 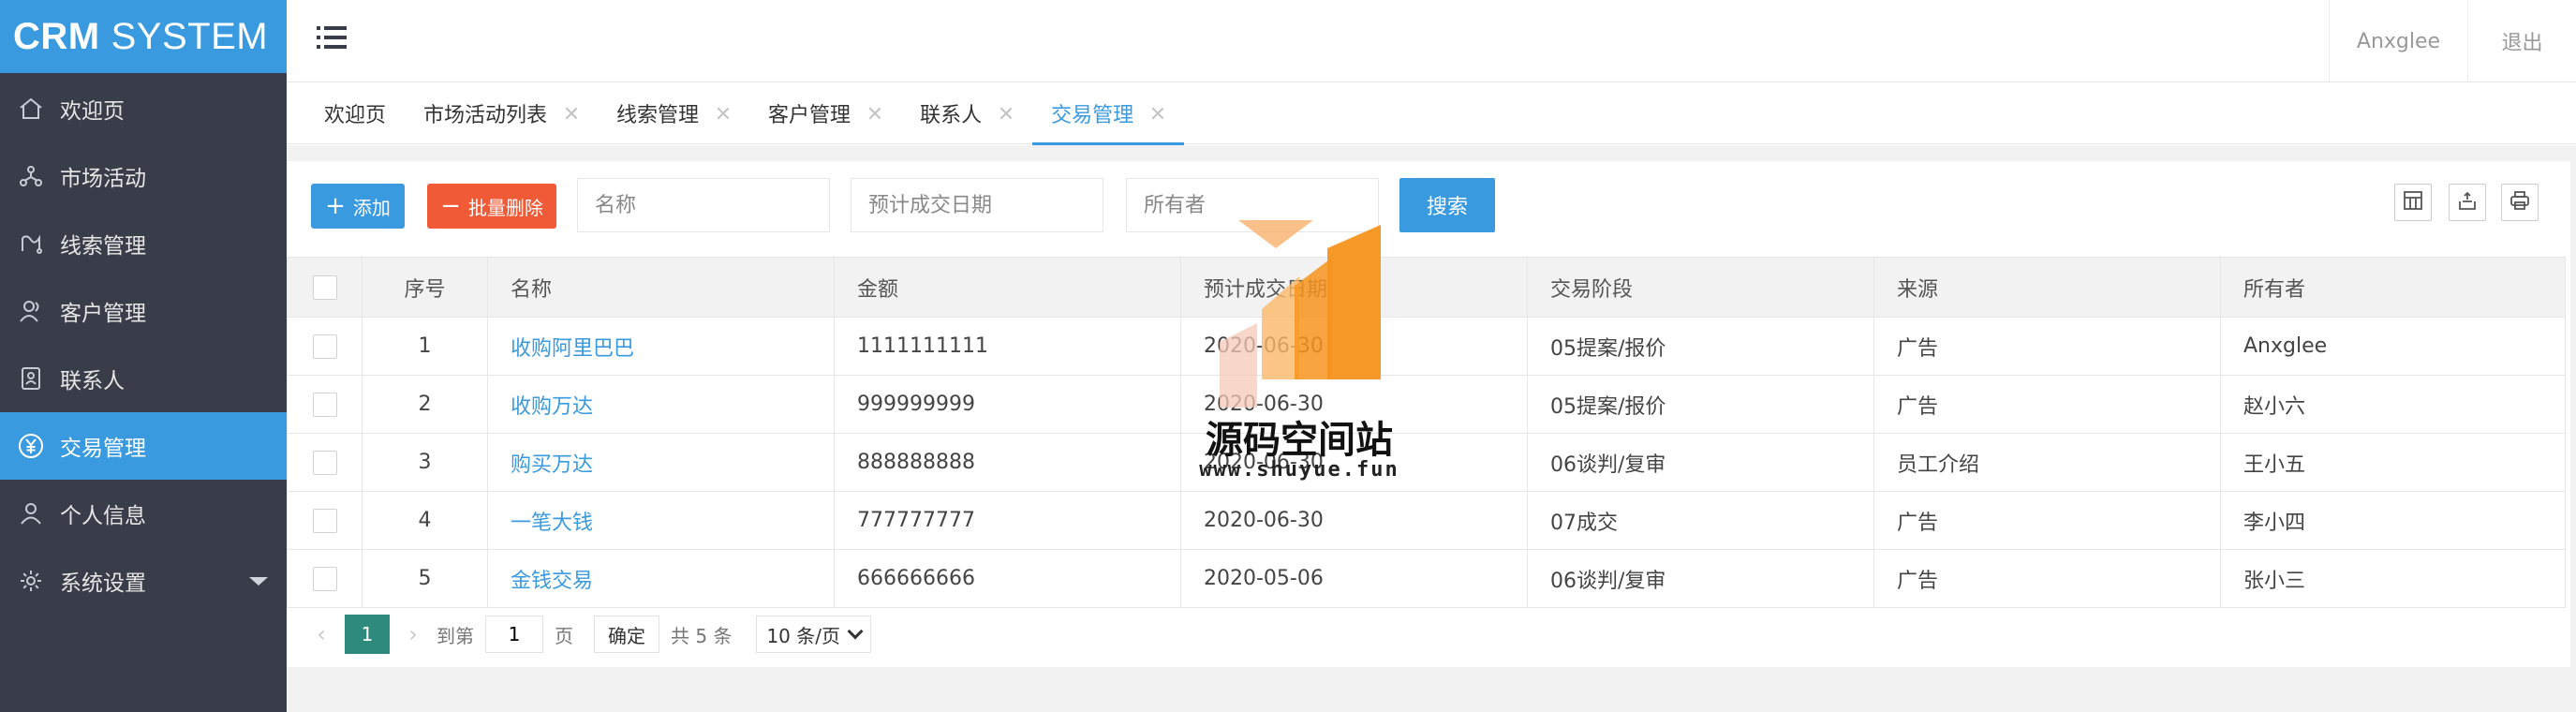 I want to click on plus-icon: +, so click(x=336, y=206).